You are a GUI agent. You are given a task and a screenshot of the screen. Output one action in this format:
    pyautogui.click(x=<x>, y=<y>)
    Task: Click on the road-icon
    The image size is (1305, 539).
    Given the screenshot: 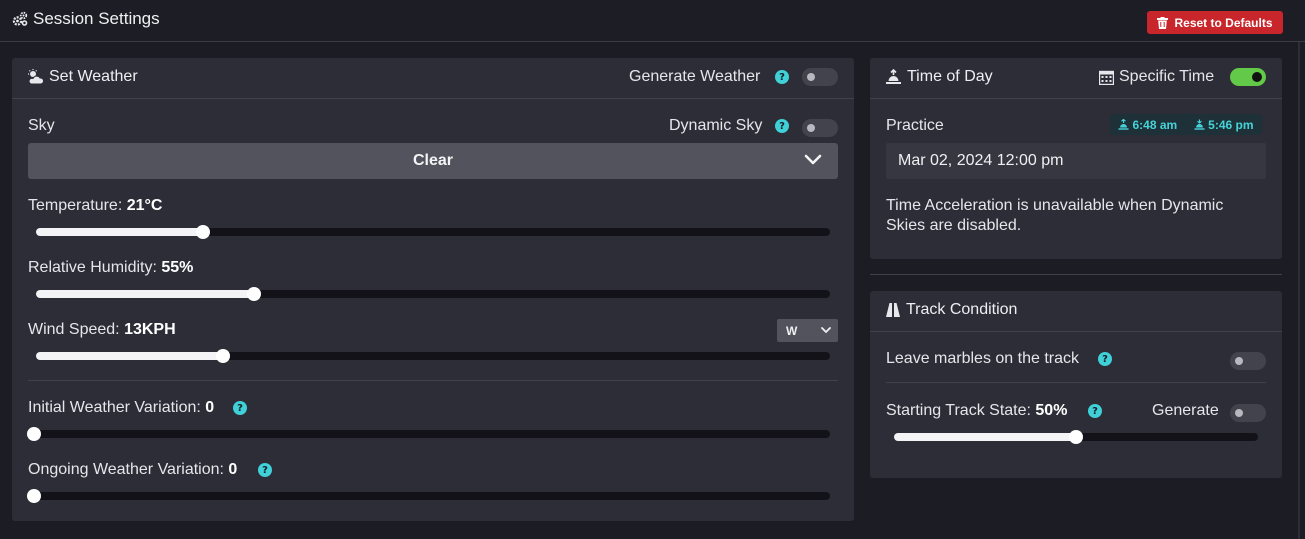 What is the action you would take?
    pyautogui.click(x=893, y=310)
    